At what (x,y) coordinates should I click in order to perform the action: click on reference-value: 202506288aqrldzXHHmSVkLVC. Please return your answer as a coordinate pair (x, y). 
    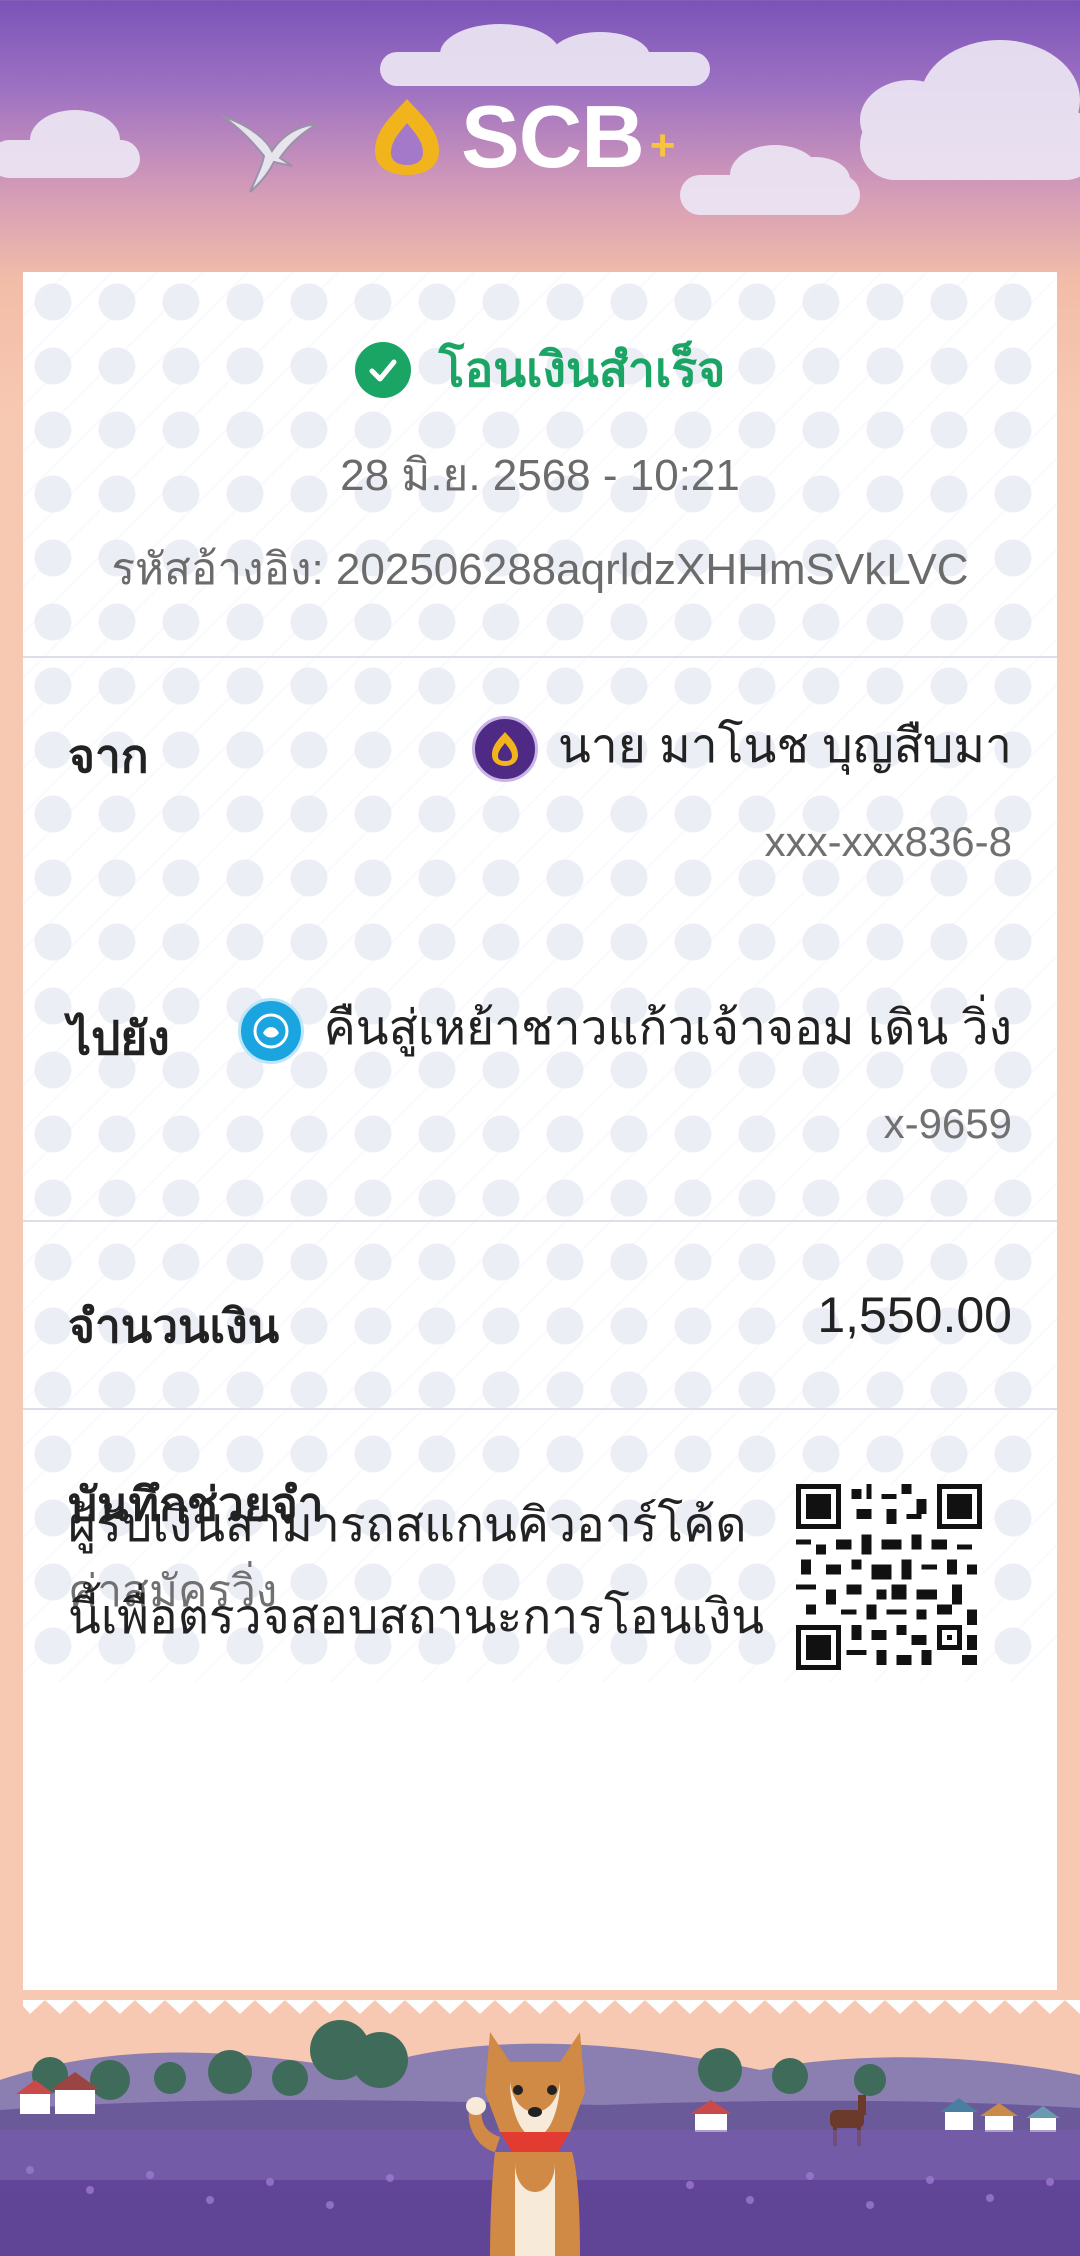
    Looking at the image, I should click on (652, 569).